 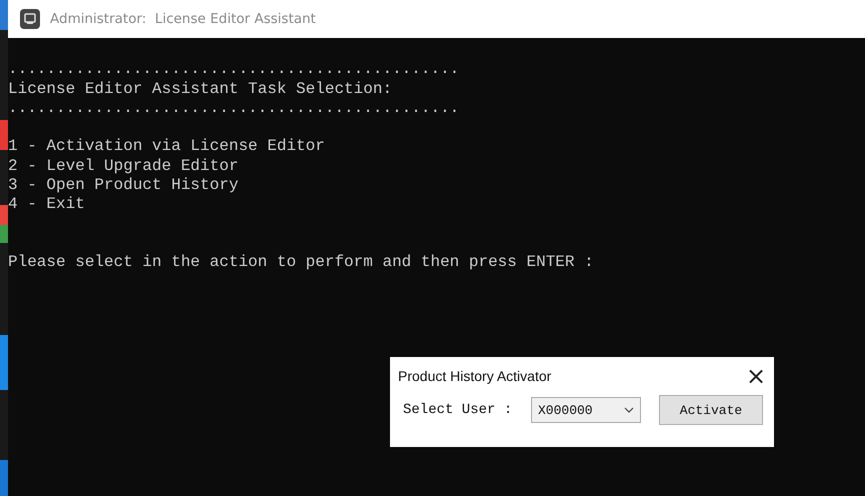 What do you see at coordinates (183, 19) in the screenshot?
I see `window-title: Administrator: License Editor Assistant` at bounding box center [183, 19].